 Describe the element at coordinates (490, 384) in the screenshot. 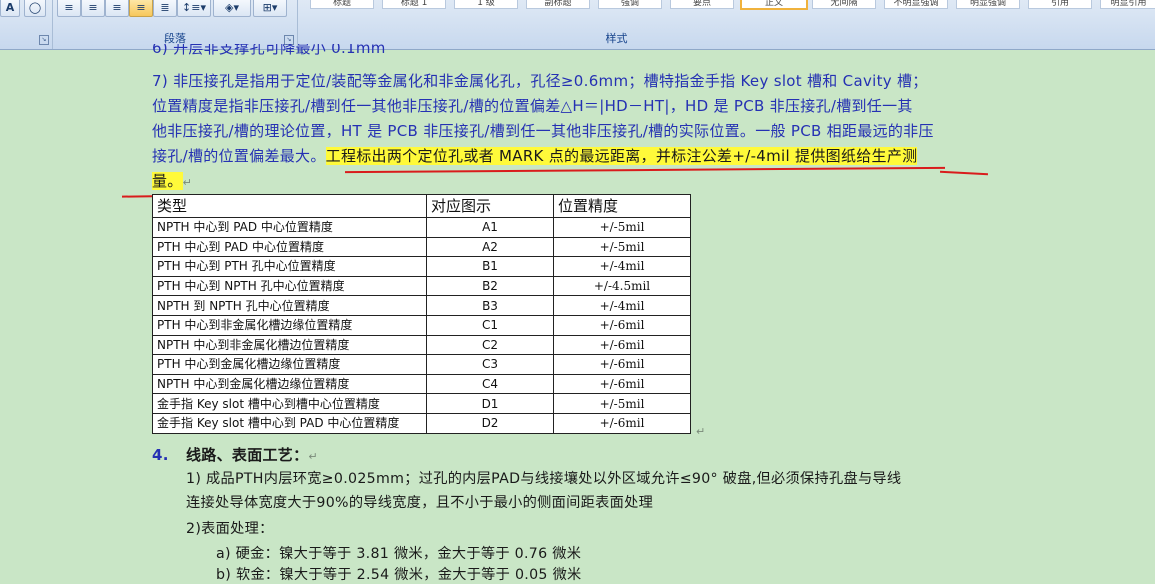

I see `table-cell-figure: C4` at that location.